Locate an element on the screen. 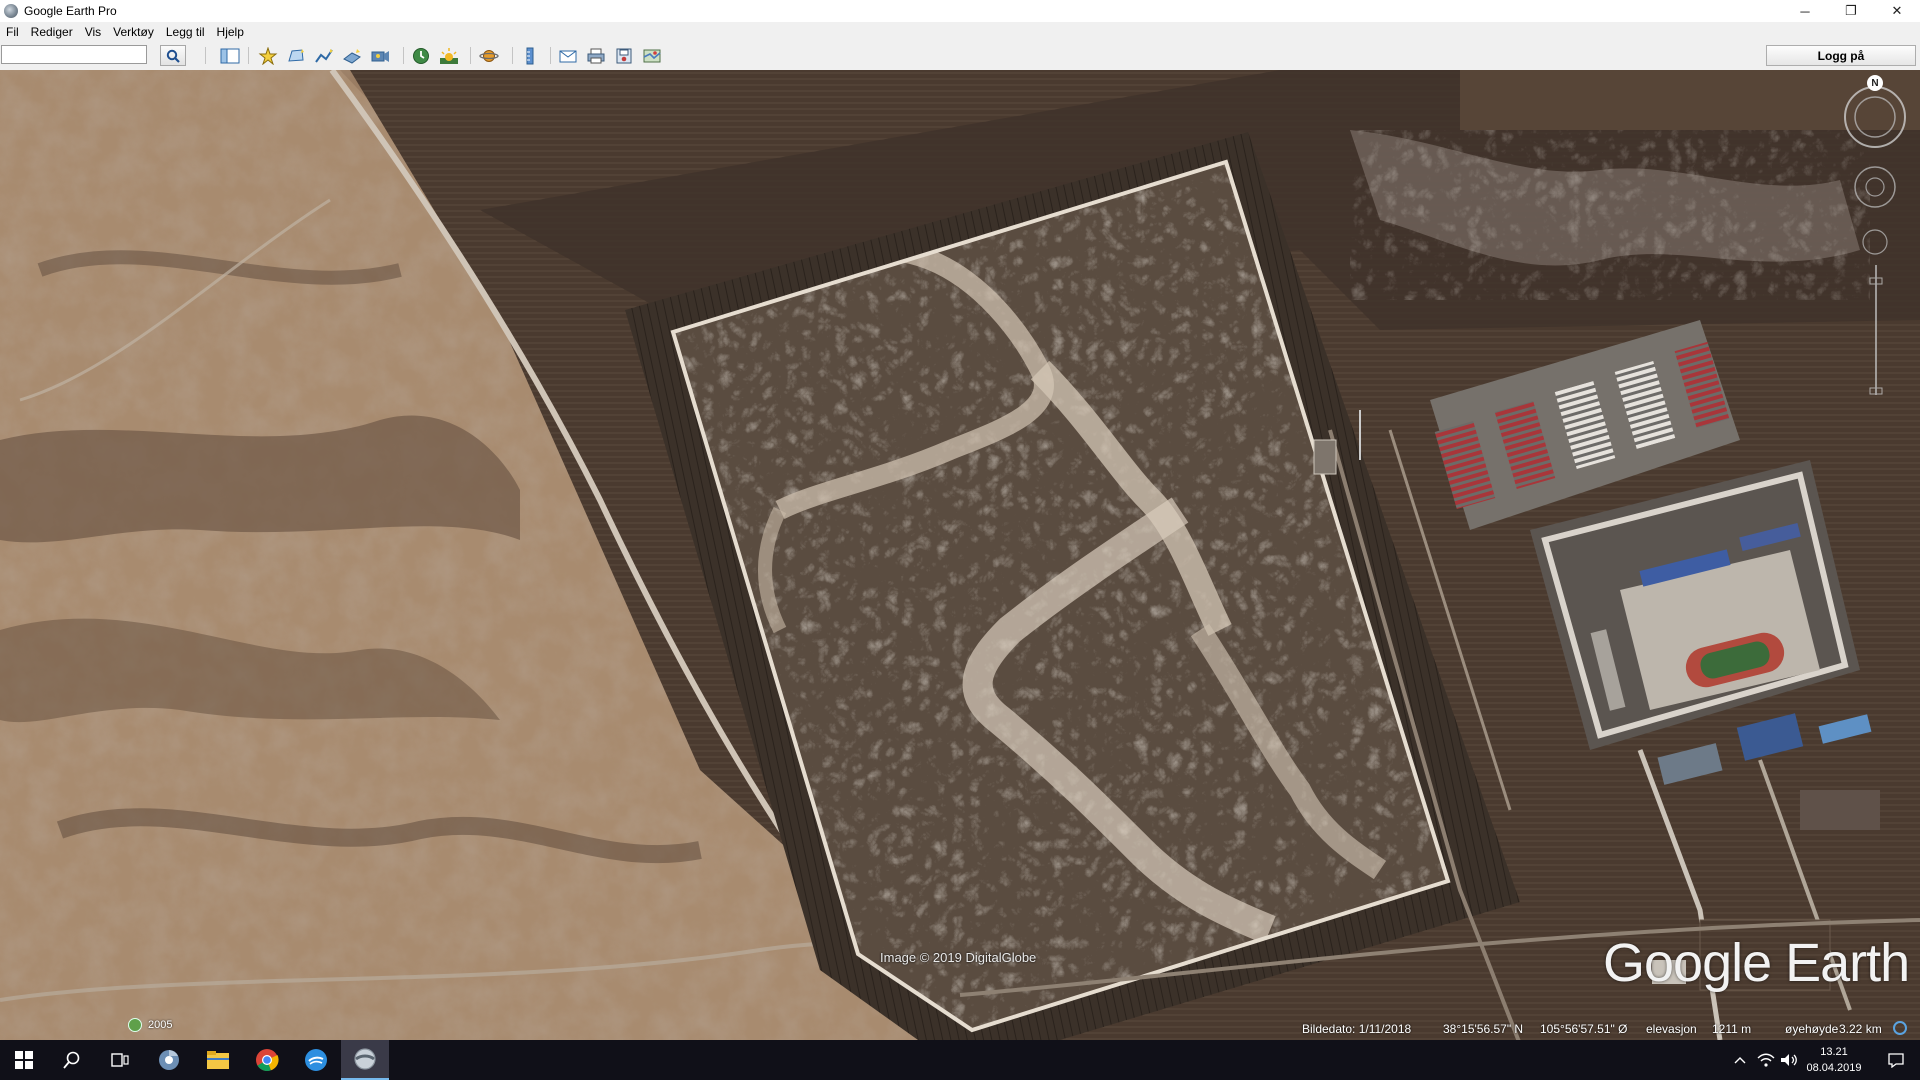 This screenshot has height=1080, width=1920. maps-icon is located at coordinates (652, 55).